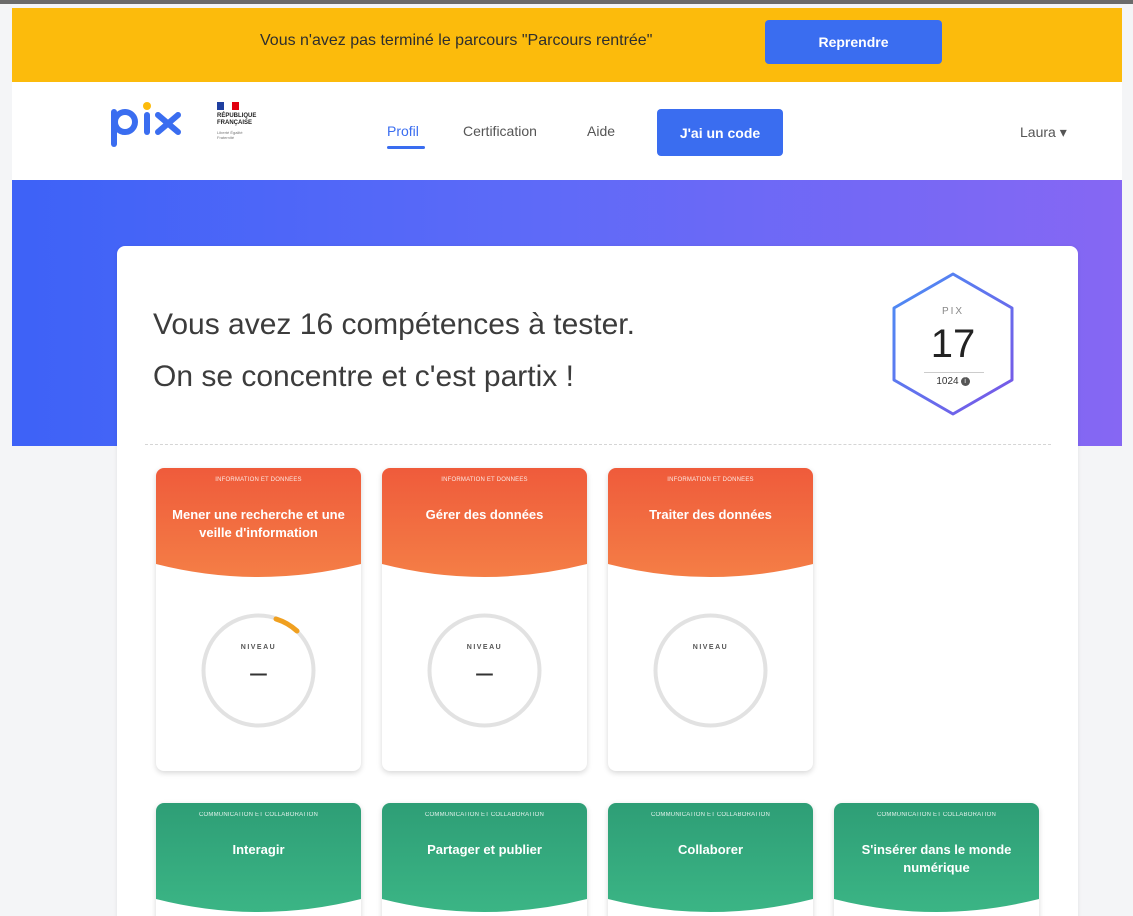 The height and width of the screenshot is (916, 1133). What do you see at coordinates (403, 131) in the screenshot?
I see `nav-profil: Profil` at bounding box center [403, 131].